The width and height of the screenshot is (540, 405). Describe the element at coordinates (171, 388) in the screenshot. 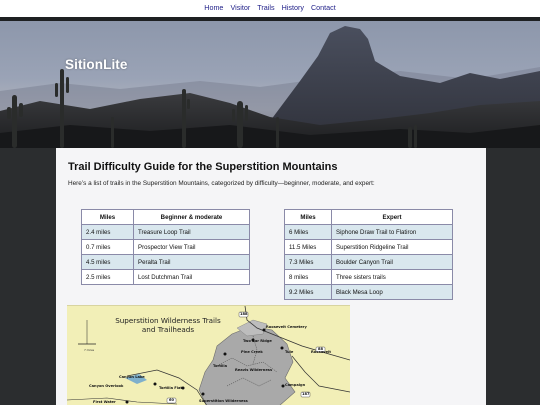

I see `map-label-tortilla-flat: Tortilla Flat` at that location.